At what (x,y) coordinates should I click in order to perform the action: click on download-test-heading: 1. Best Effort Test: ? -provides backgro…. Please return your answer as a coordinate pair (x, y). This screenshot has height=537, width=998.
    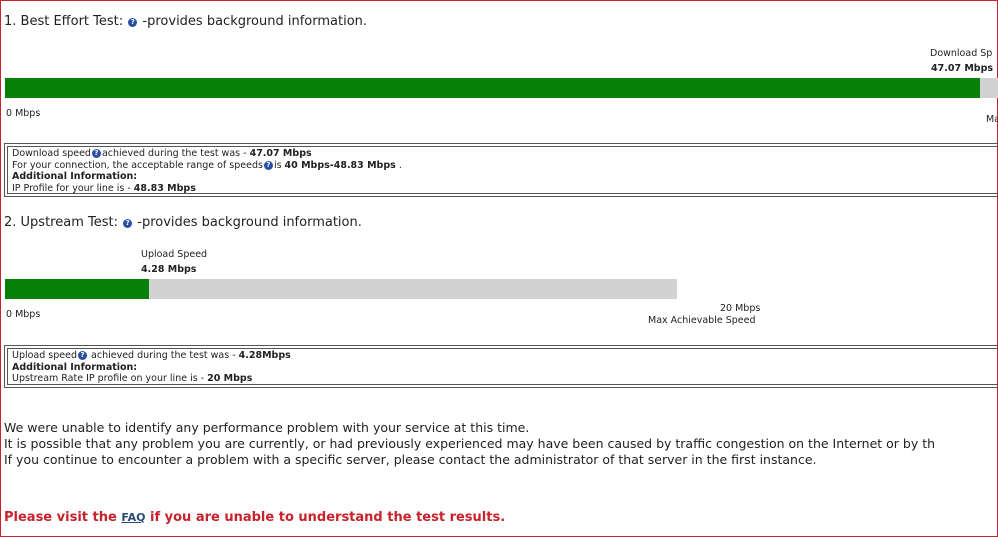
    Looking at the image, I should click on (185, 21).